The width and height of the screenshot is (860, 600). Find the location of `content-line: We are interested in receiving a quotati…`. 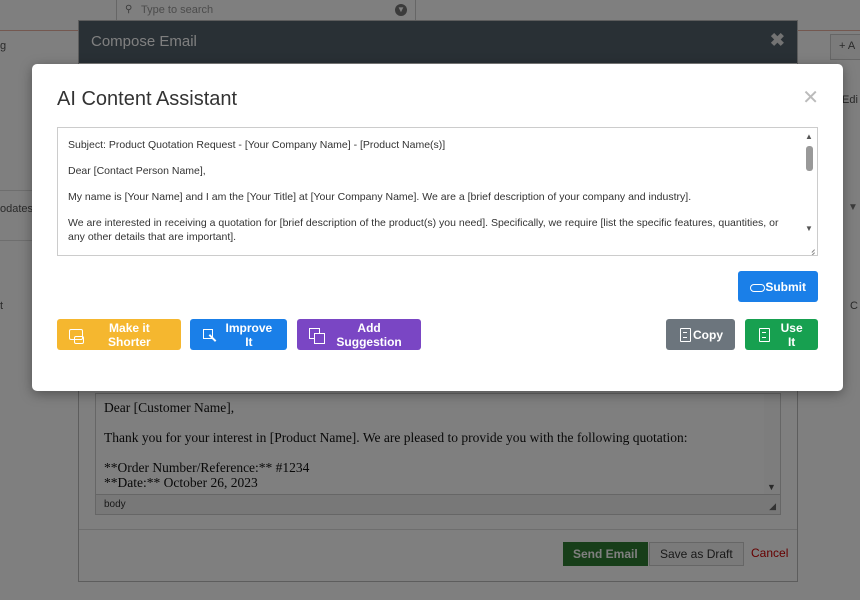

content-line: We are interested in receiving a quotati… is located at coordinates (423, 230).